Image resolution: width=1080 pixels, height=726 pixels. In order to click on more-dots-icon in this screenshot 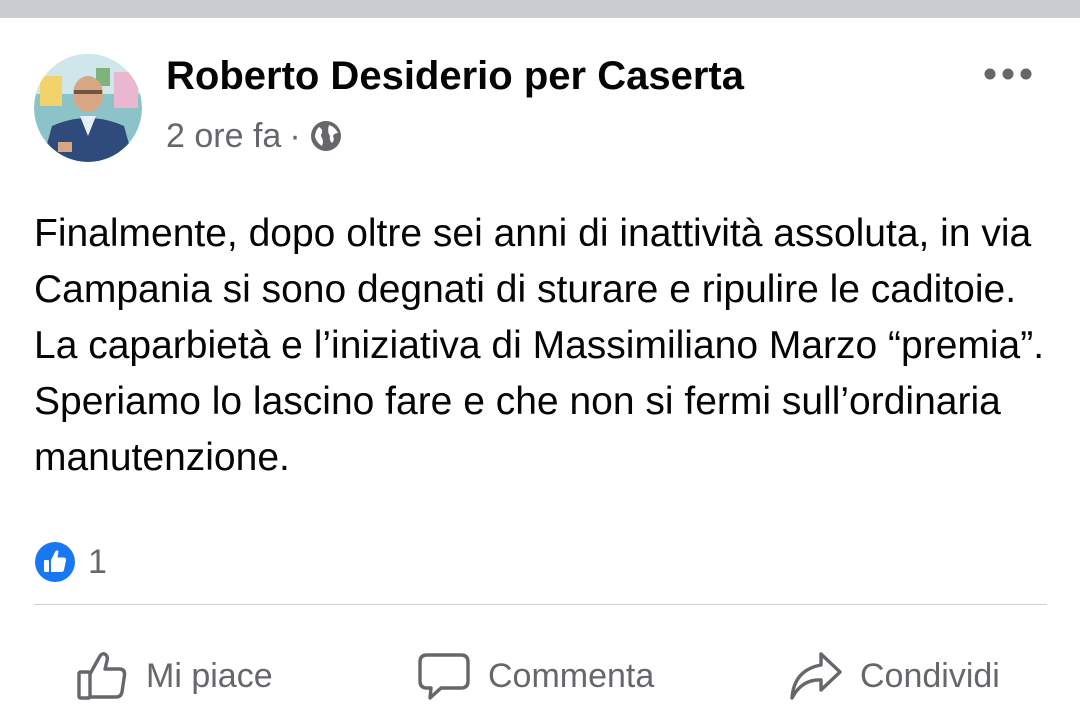, I will do `click(1008, 74)`.